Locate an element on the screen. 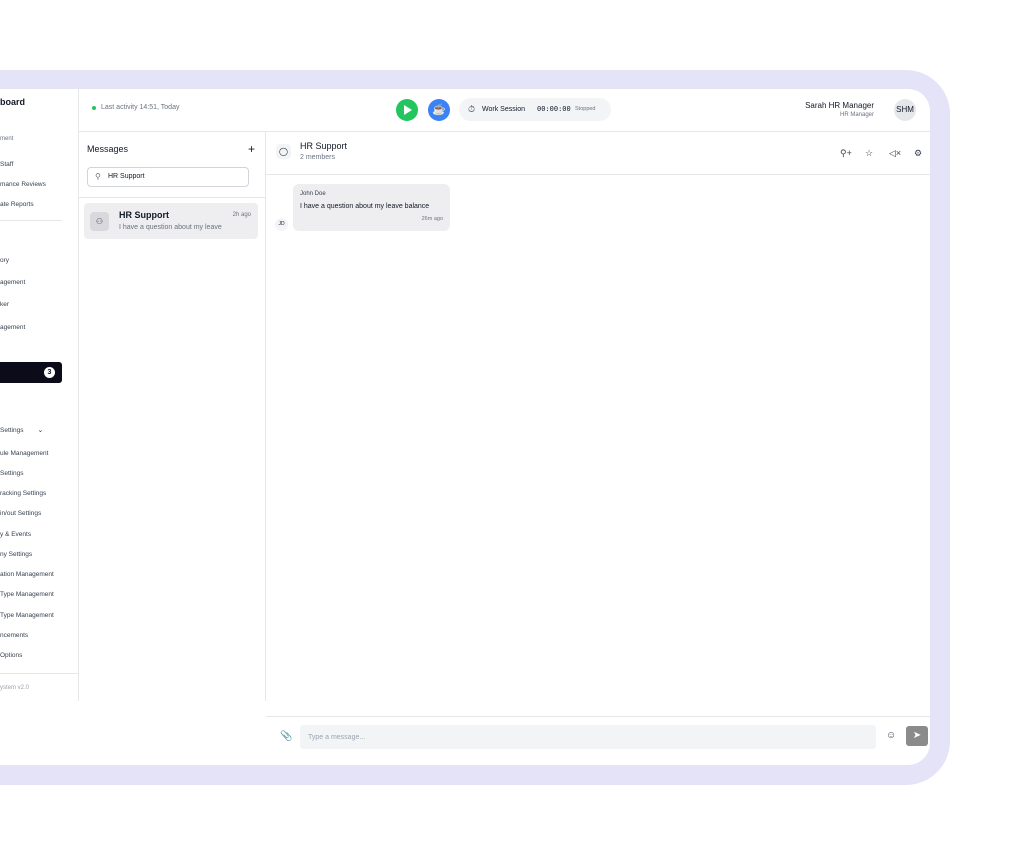  work-session-label: Work Session is located at coordinates (504, 109).